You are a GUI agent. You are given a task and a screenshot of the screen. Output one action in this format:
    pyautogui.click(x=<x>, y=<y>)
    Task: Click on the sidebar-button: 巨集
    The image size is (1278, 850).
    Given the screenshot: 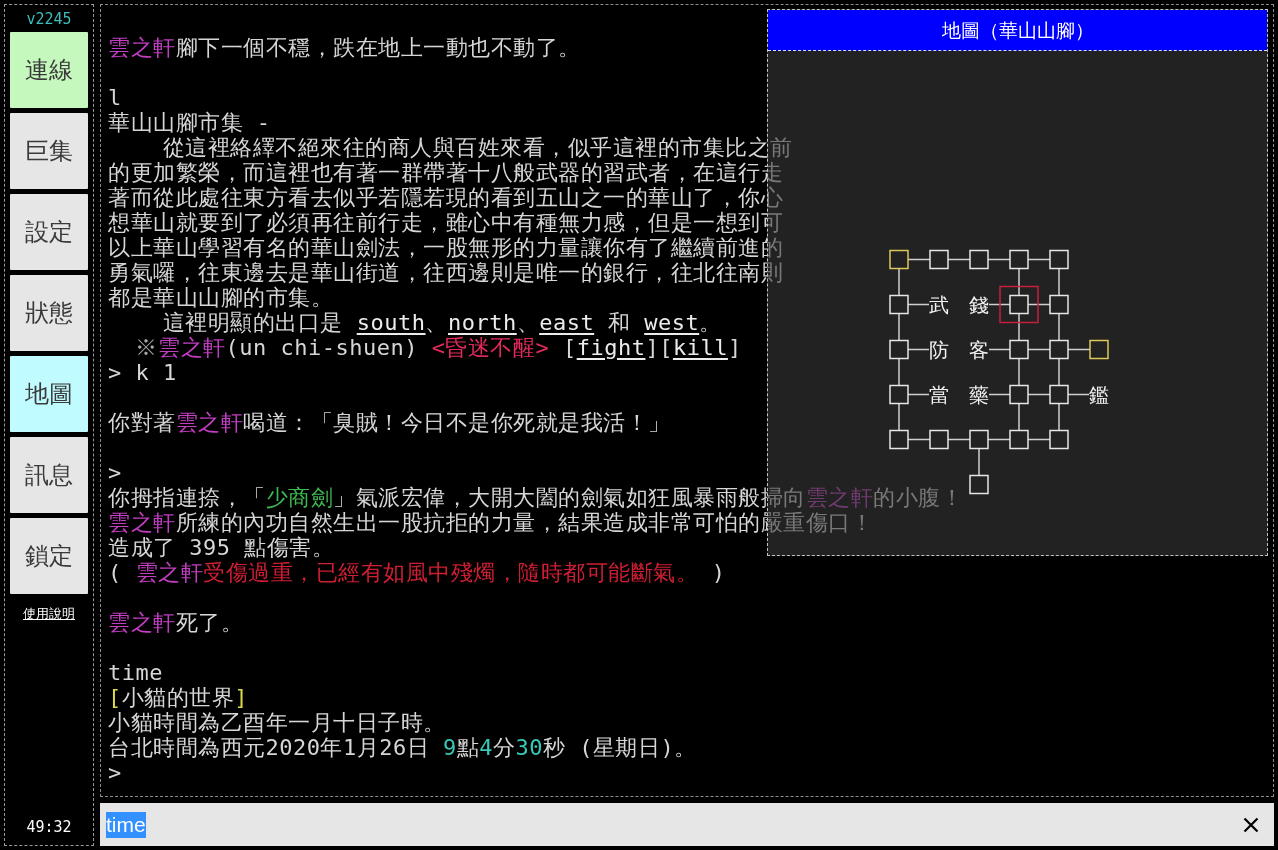 What is the action you would take?
    pyautogui.click(x=49, y=151)
    